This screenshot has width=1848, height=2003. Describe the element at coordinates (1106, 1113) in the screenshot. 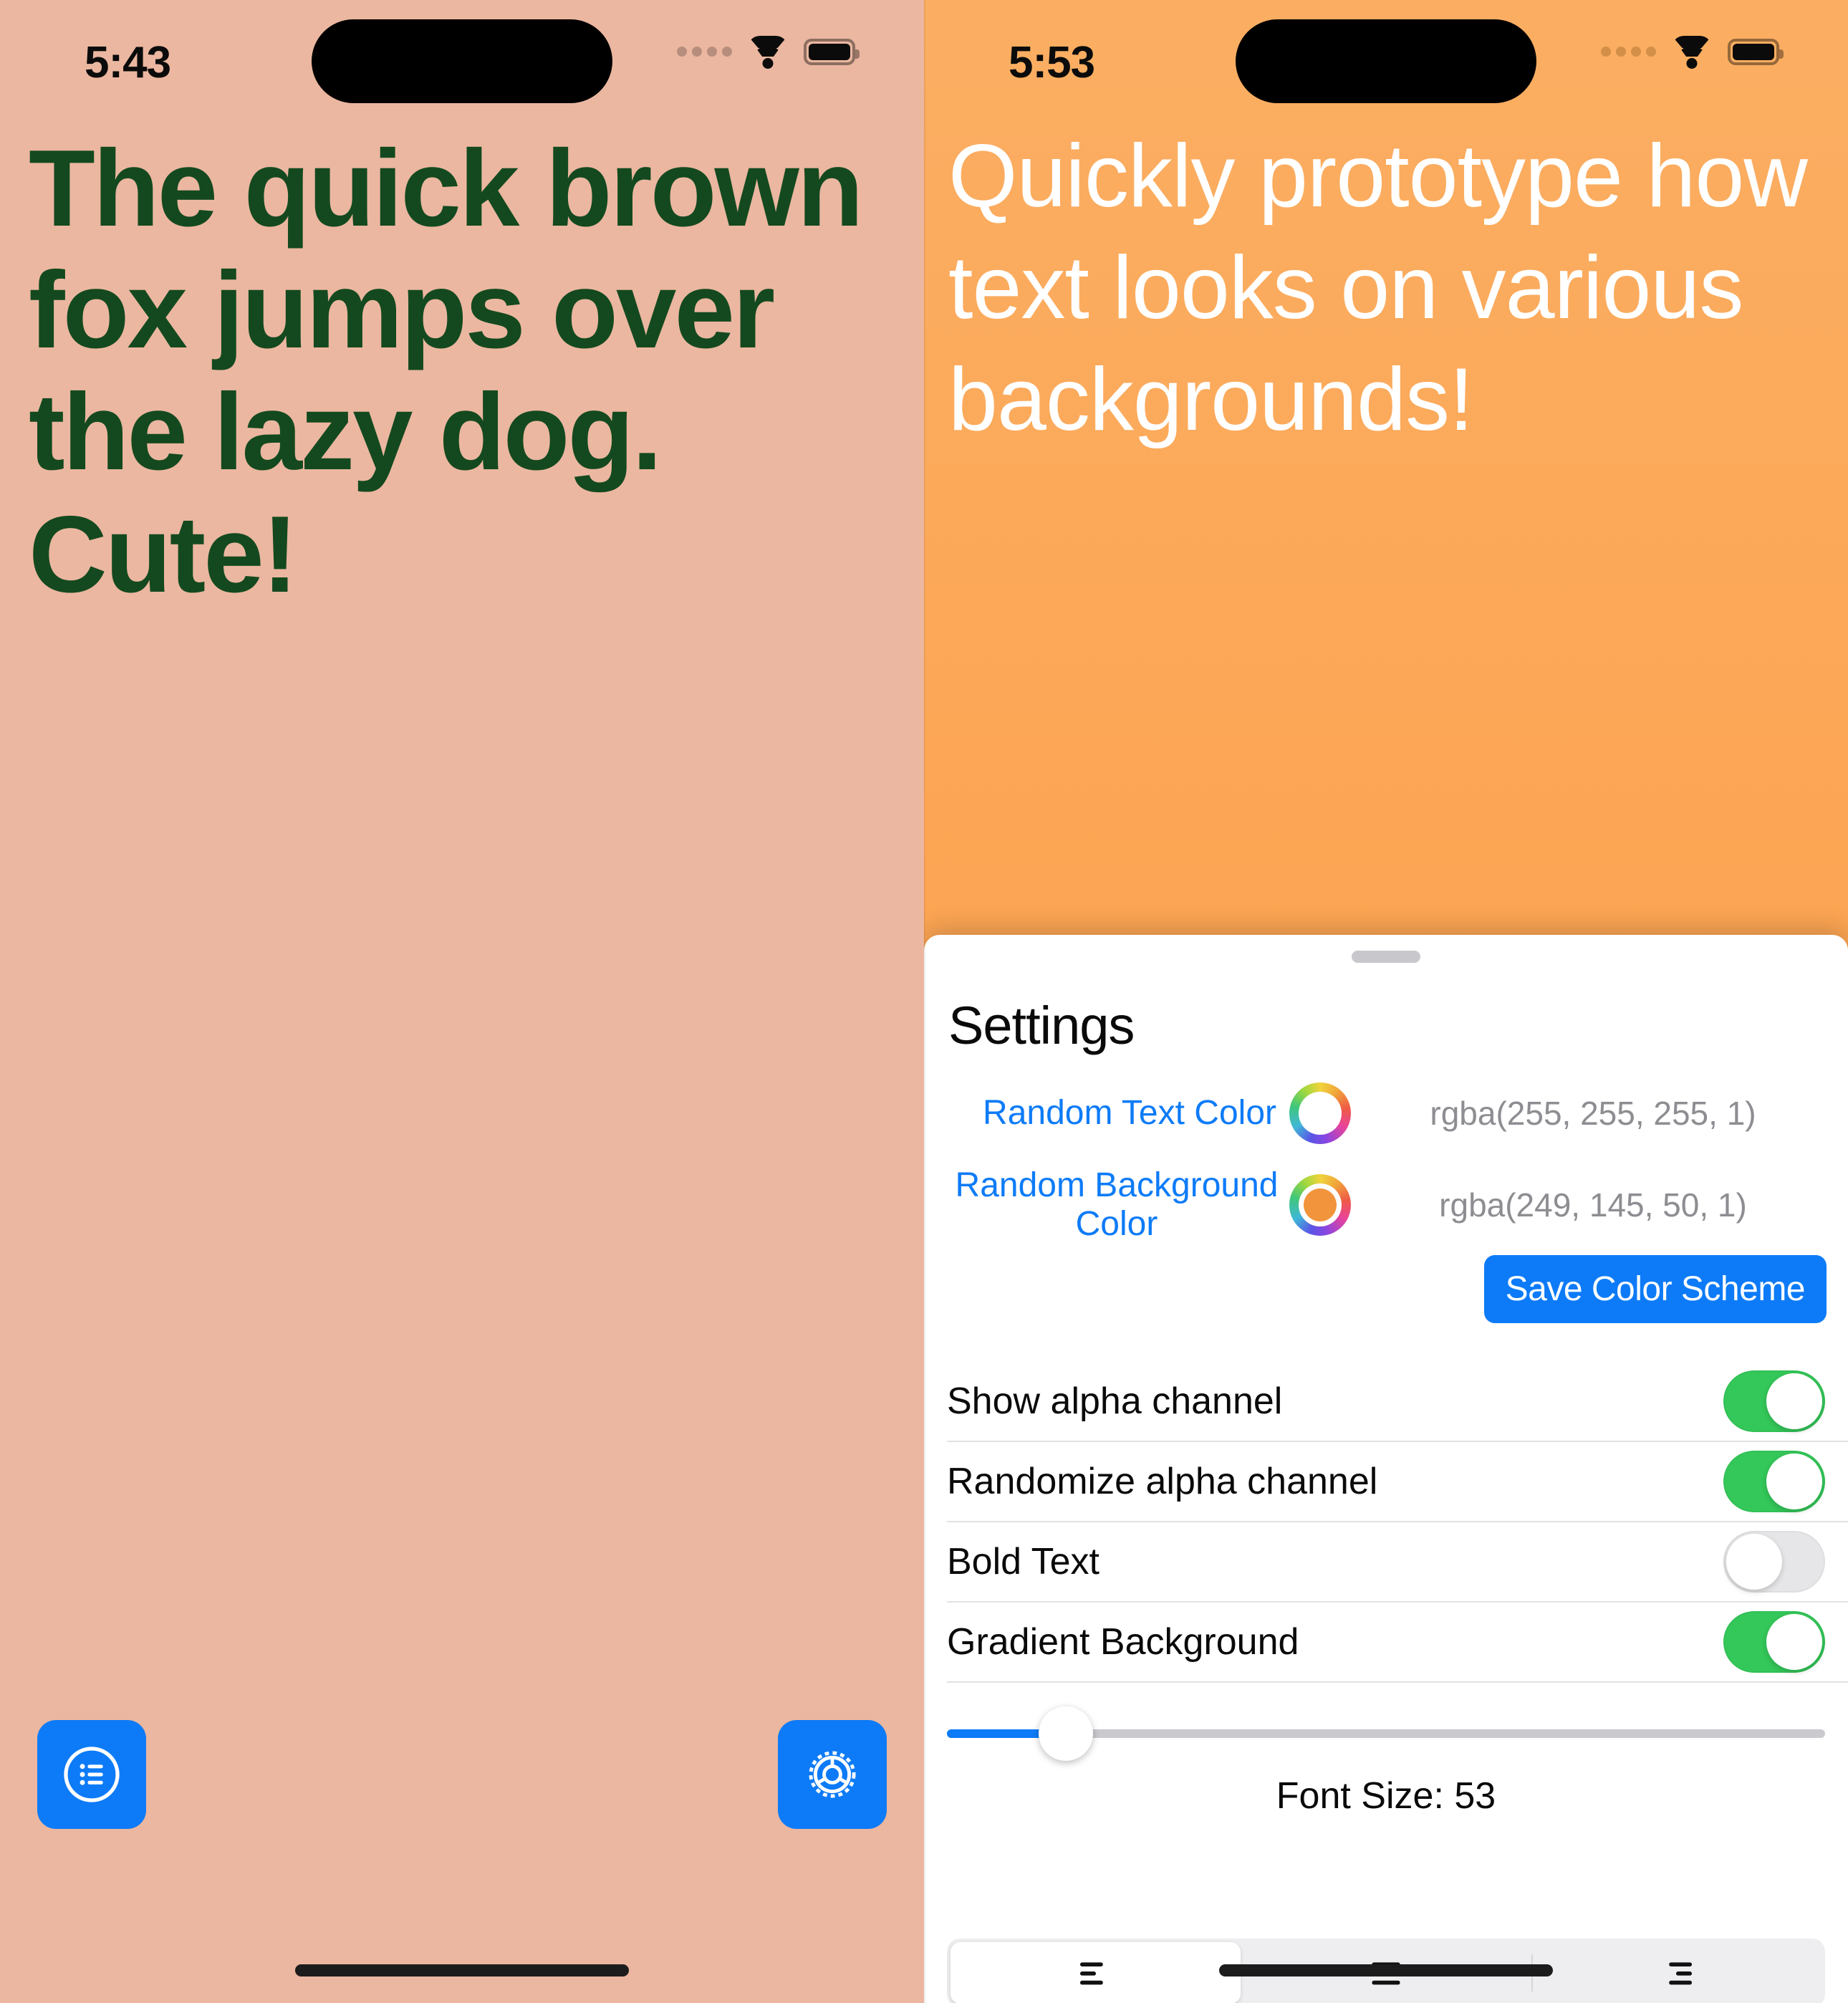

I see `random-text-color-label: Random Text Color` at that location.